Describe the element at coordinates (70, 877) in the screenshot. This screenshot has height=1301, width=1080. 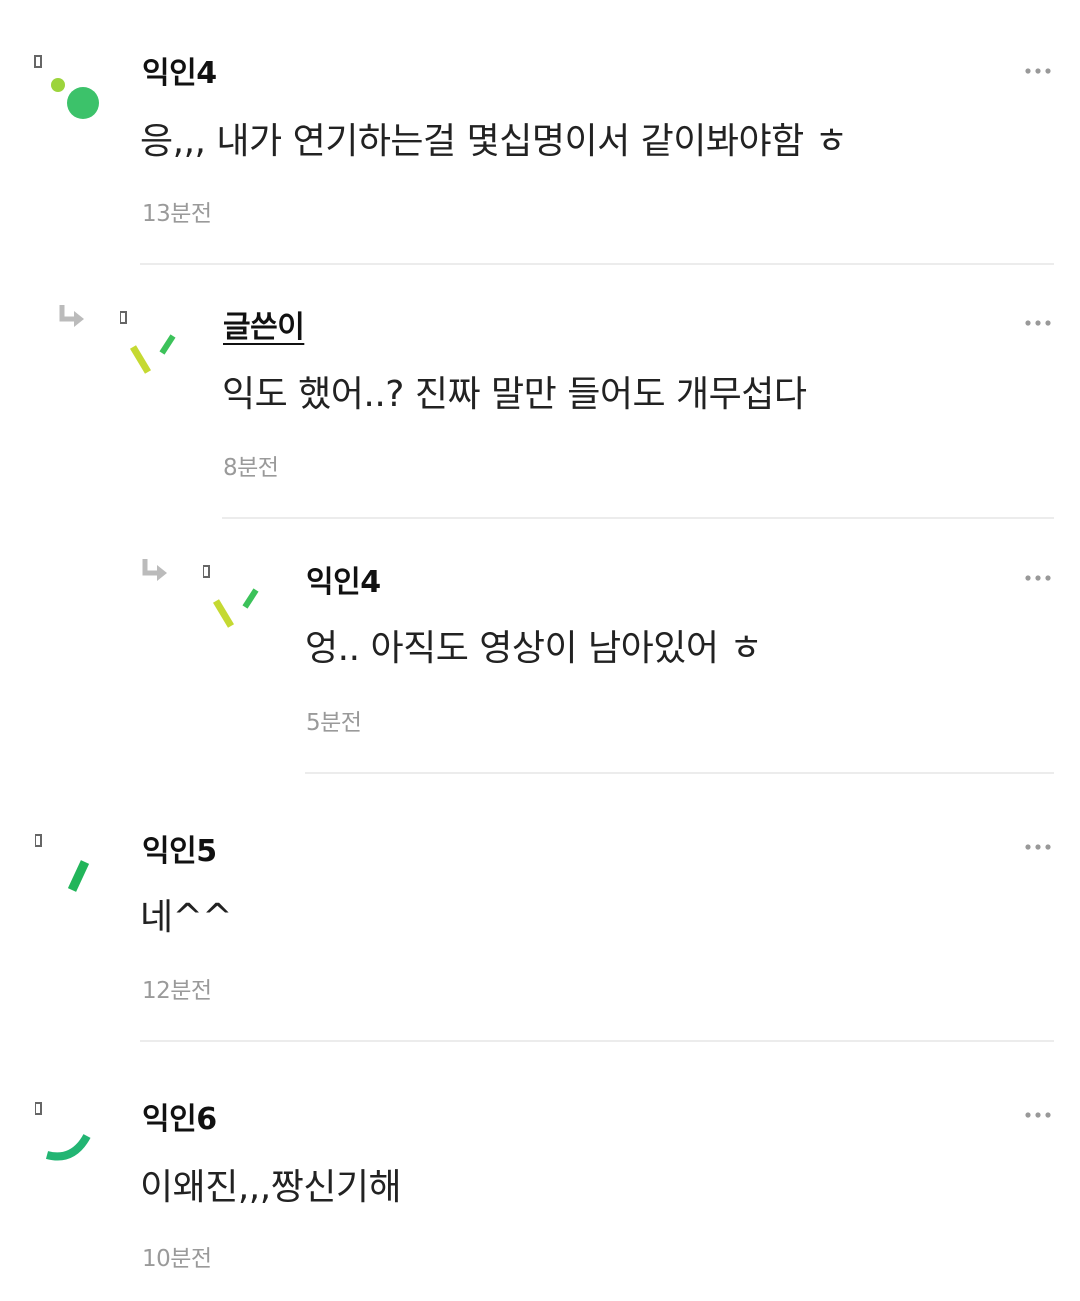
I see `slash-avatar-icon` at that location.